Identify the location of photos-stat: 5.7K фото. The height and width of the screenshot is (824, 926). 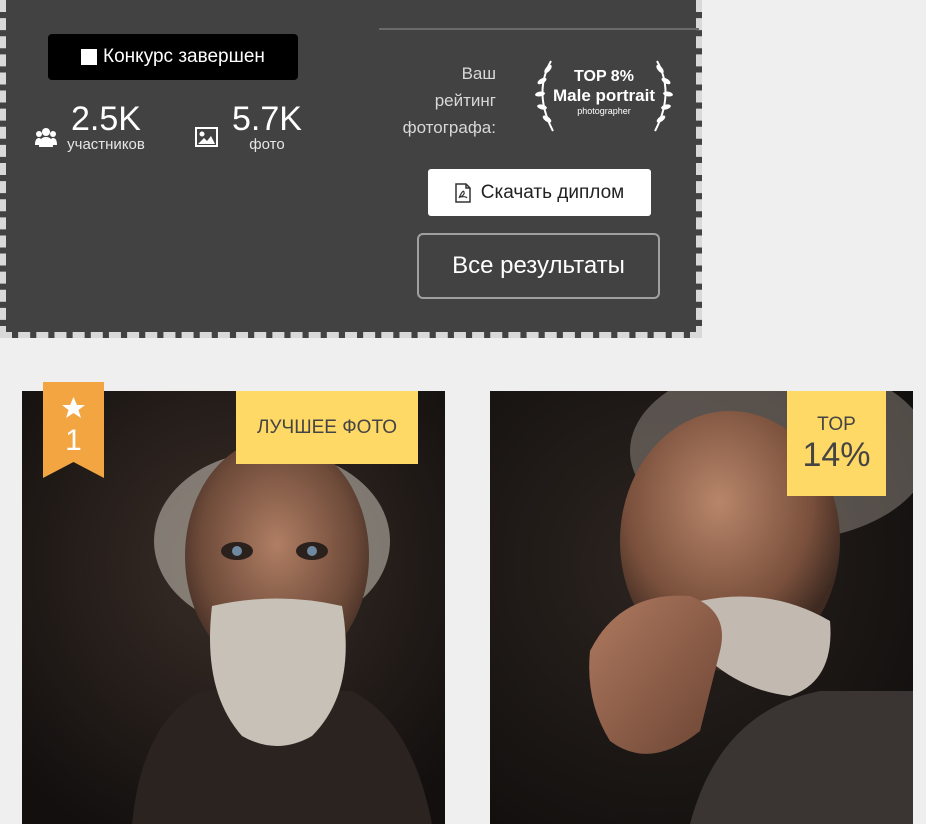
(267, 127).